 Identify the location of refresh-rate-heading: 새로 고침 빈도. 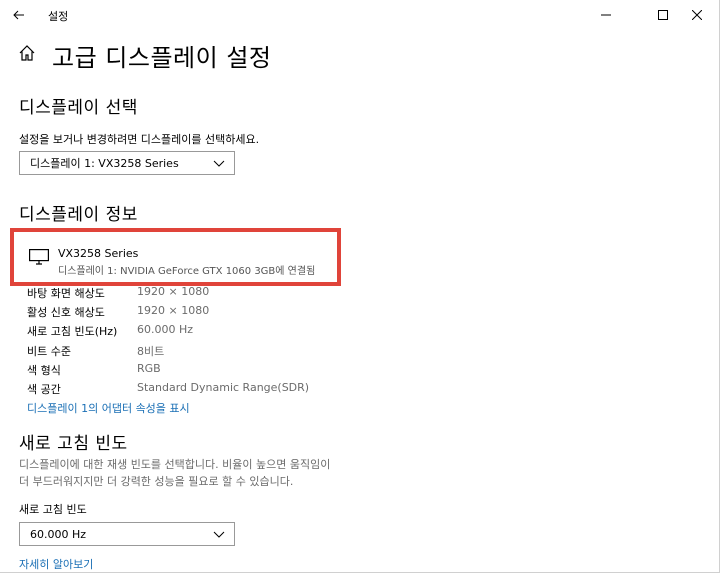
(73, 444).